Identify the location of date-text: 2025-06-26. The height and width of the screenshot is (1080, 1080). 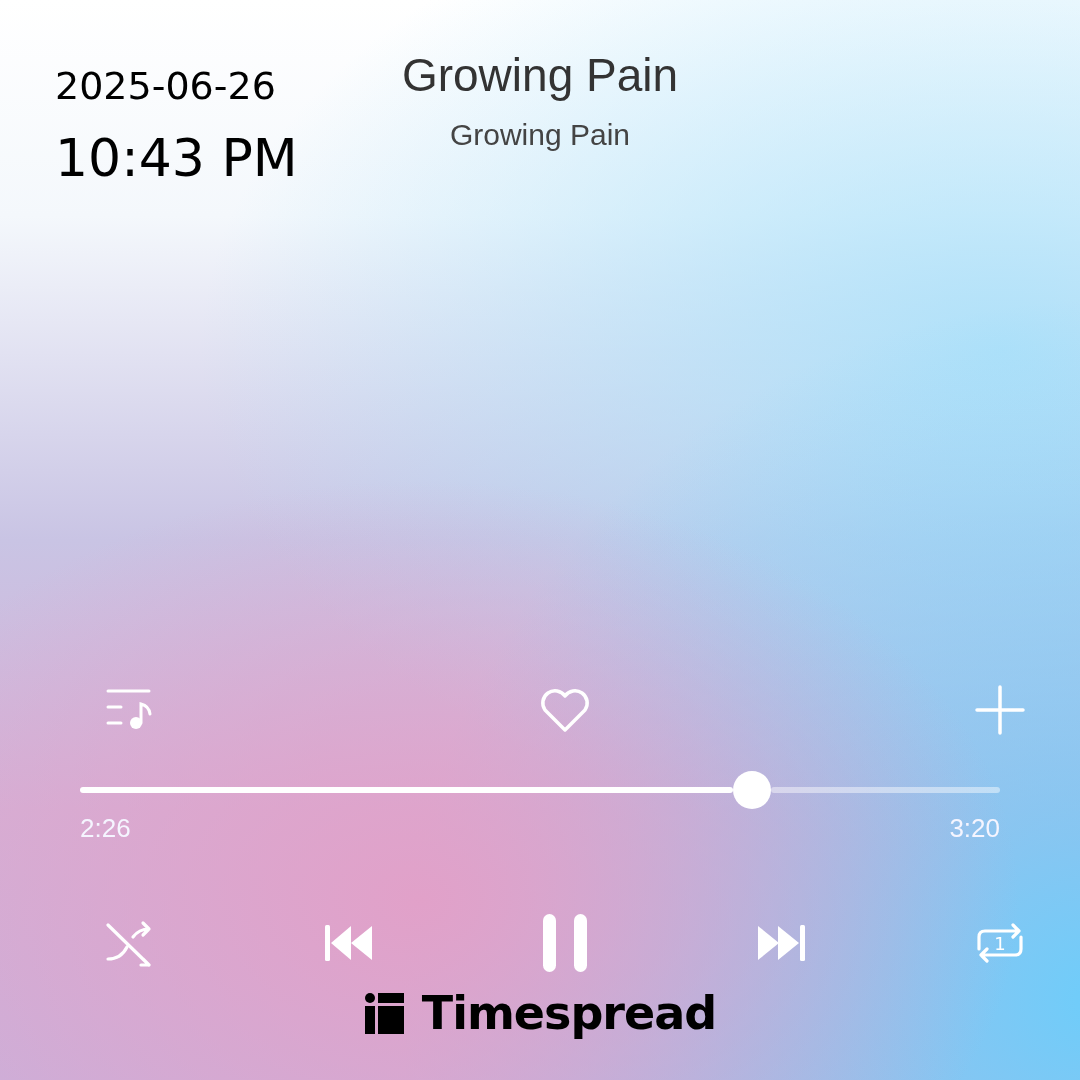
(166, 86).